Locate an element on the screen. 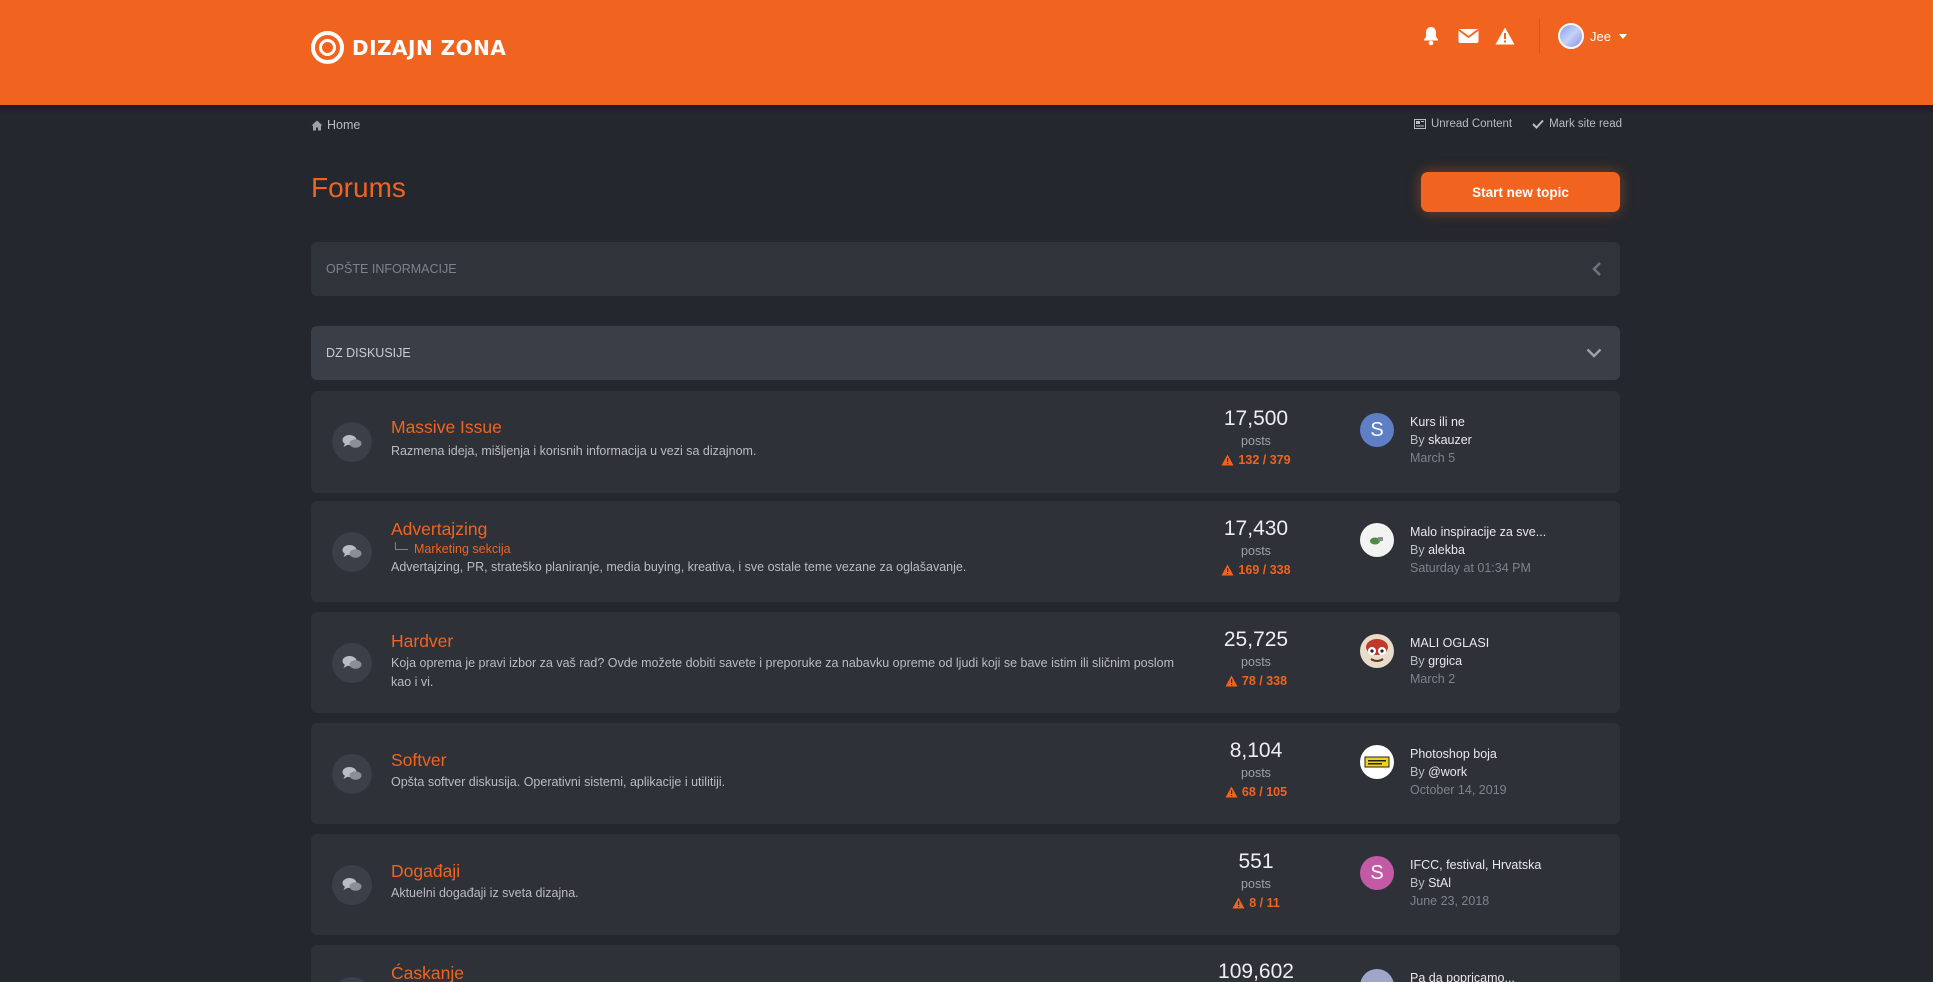 The width and height of the screenshot is (1933, 982). subforum-link: └─ Marketing sekcija is located at coordinates (791, 549).